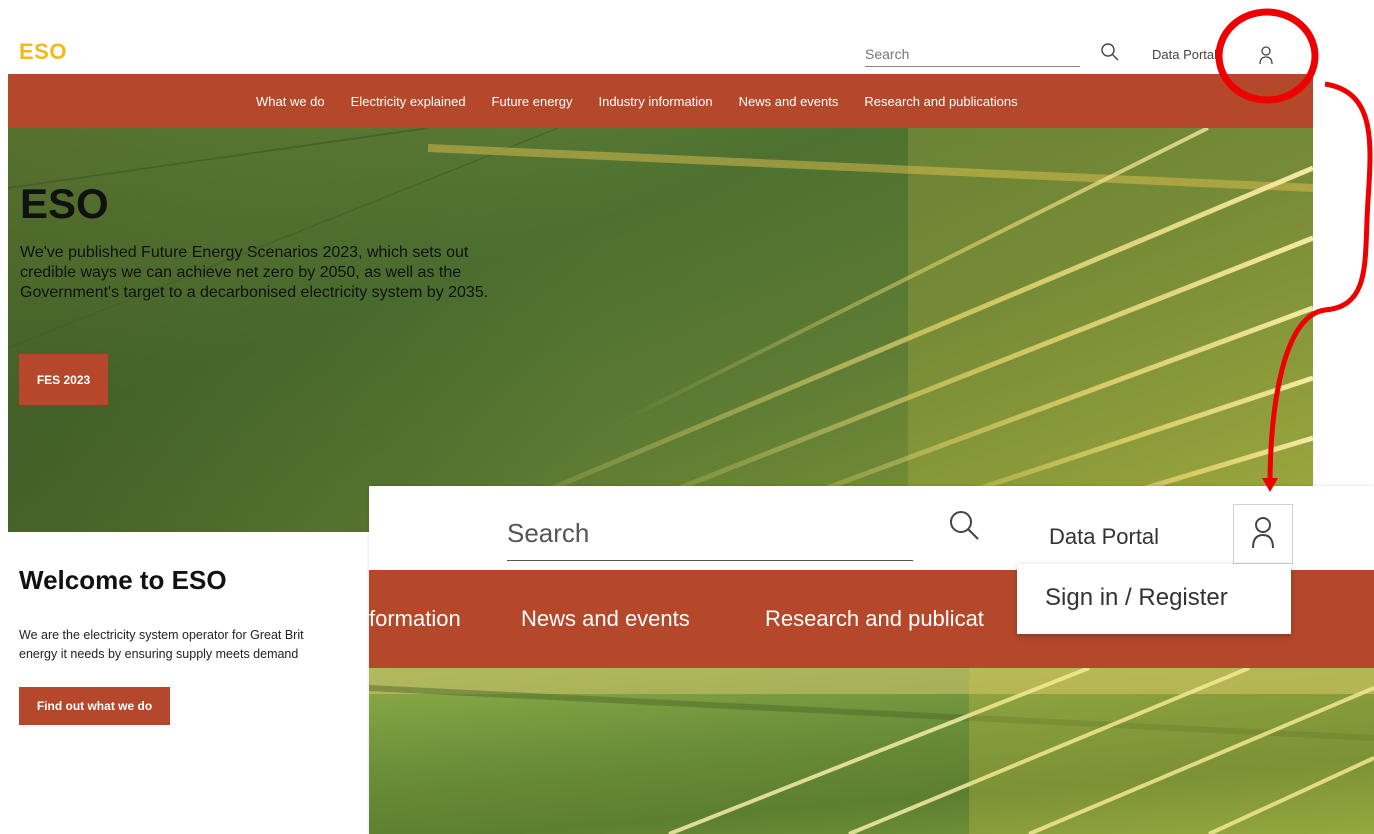 The height and width of the screenshot is (834, 1374). I want to click on search-button, so click(1110, 52).